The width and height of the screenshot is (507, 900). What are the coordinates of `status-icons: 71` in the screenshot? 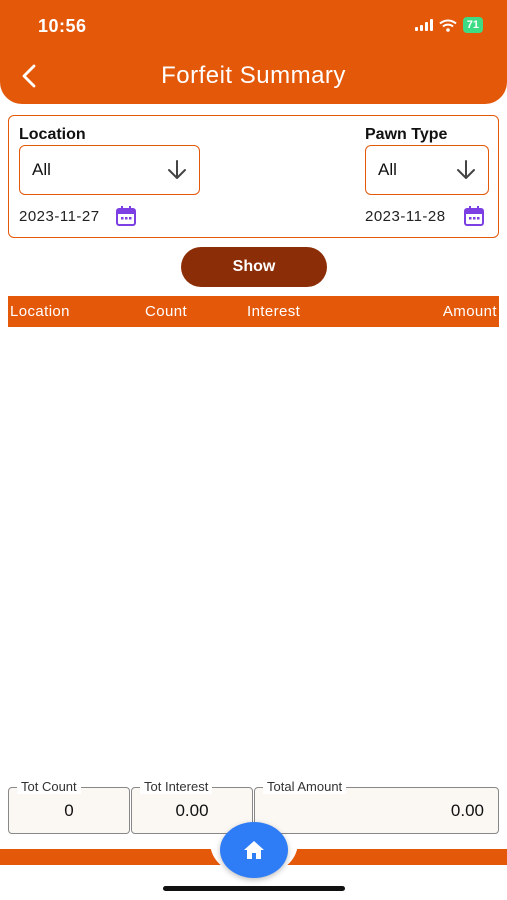 It's located at (448, 25).